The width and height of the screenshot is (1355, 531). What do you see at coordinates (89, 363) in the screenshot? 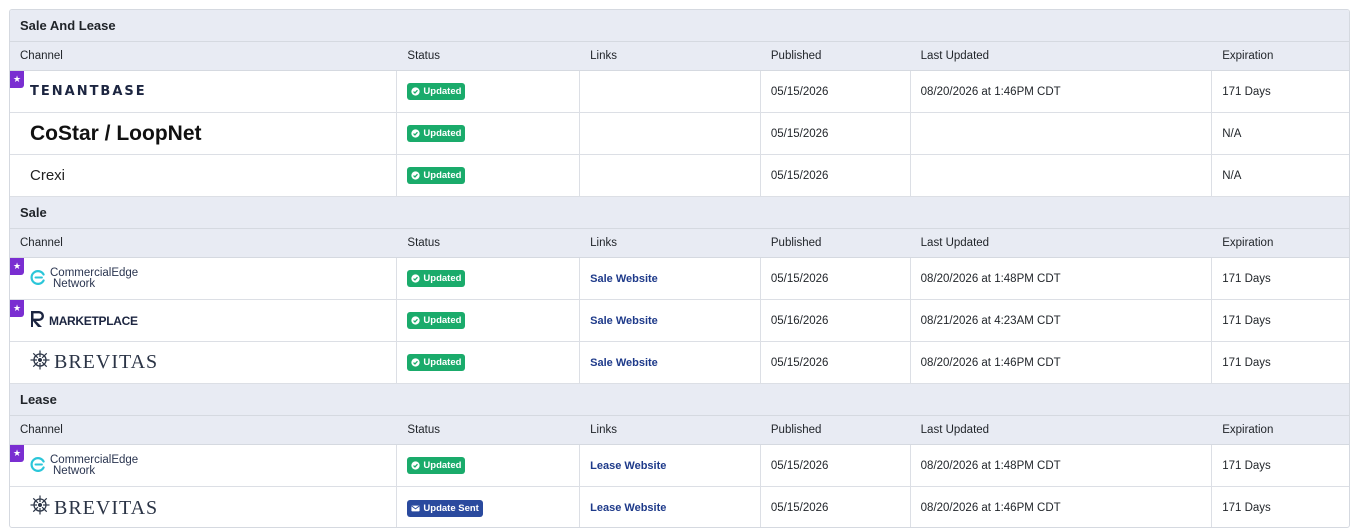
I see `channel-logo-brevitas: BREVITAS` at bounding box center [89, 363].